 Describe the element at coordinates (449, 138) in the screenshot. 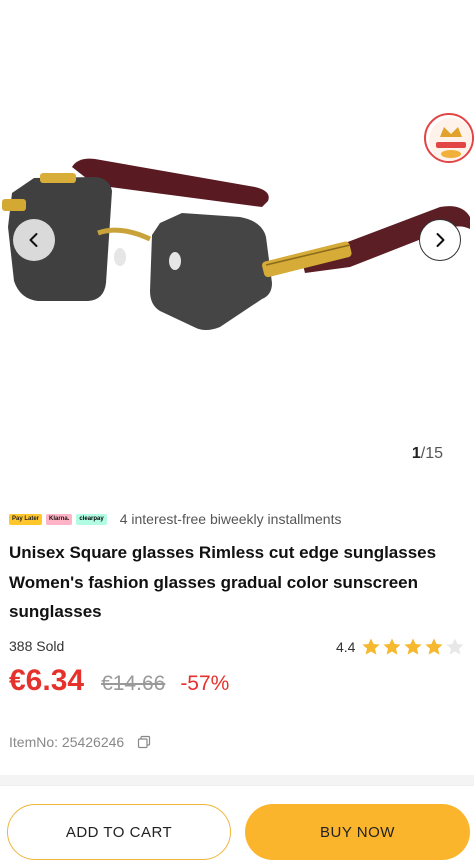

I see `vip-badge-icon` at that location.